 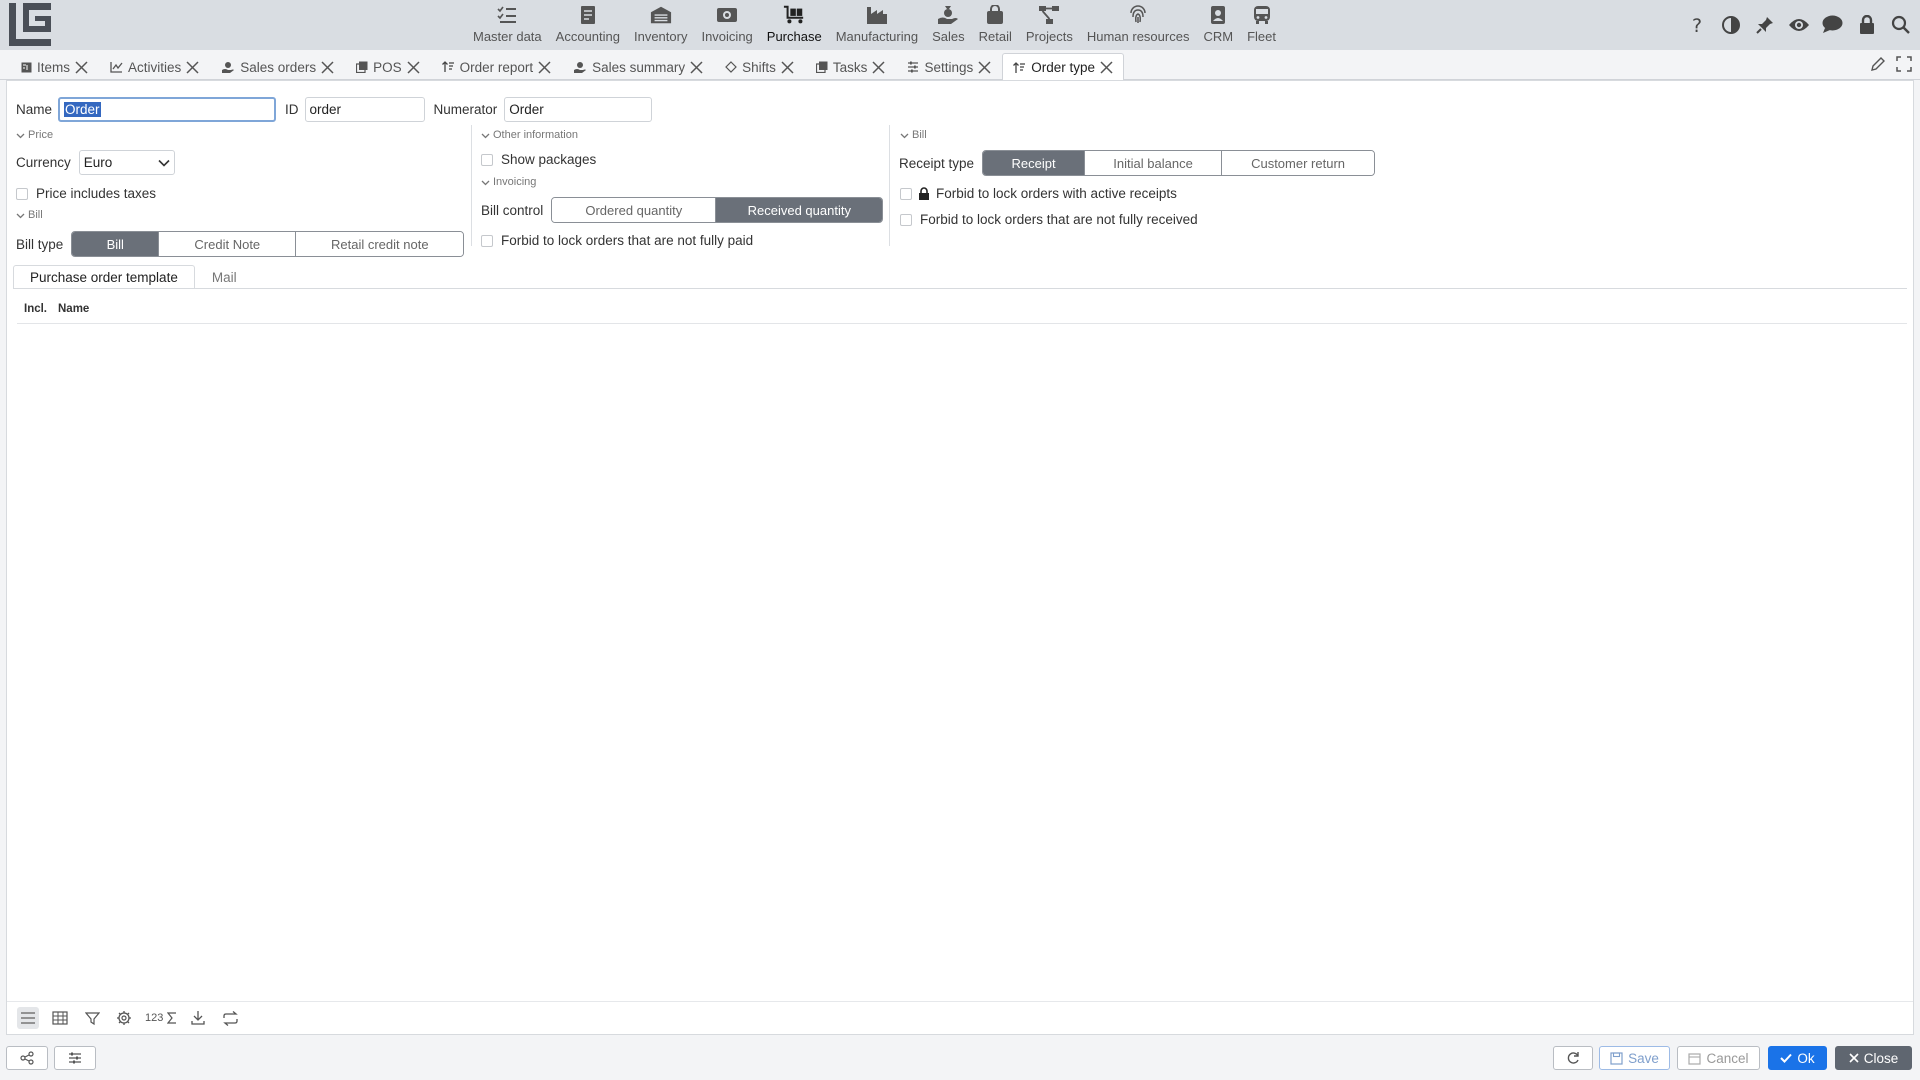 I want to click on pencil-icon, so click(x=1878, y=65).